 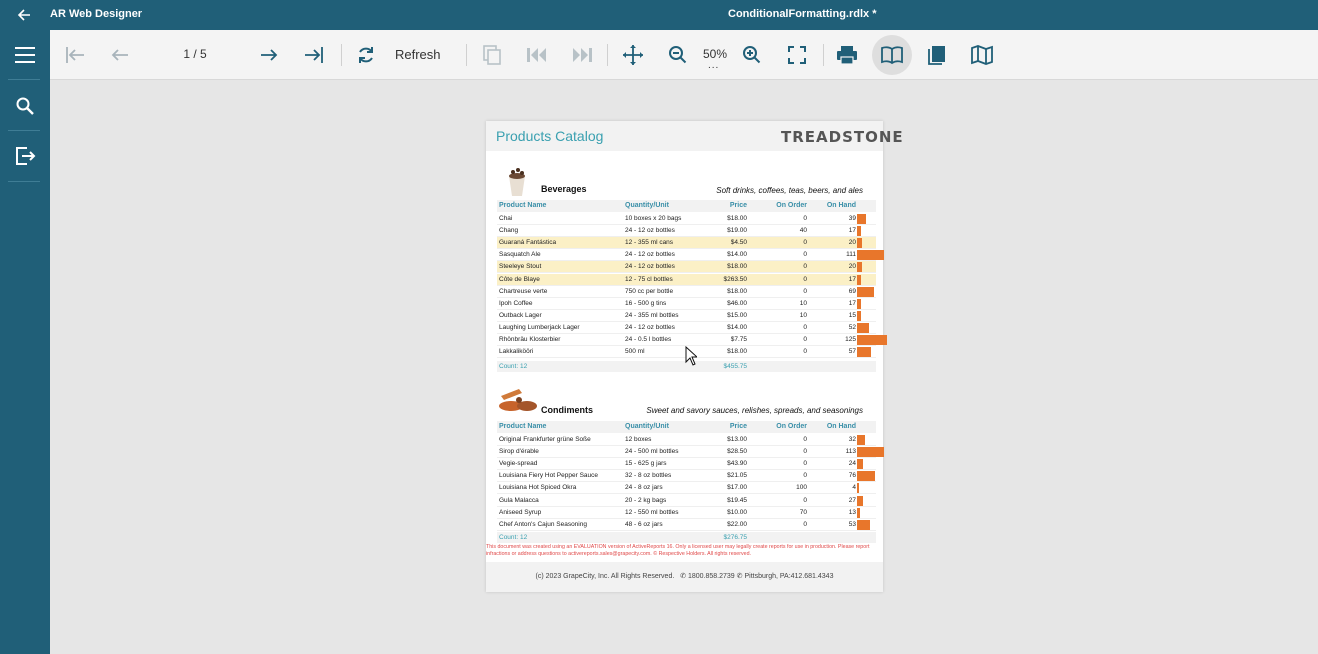 I want to click on on-hand: 20, so click(x=852, y=243).